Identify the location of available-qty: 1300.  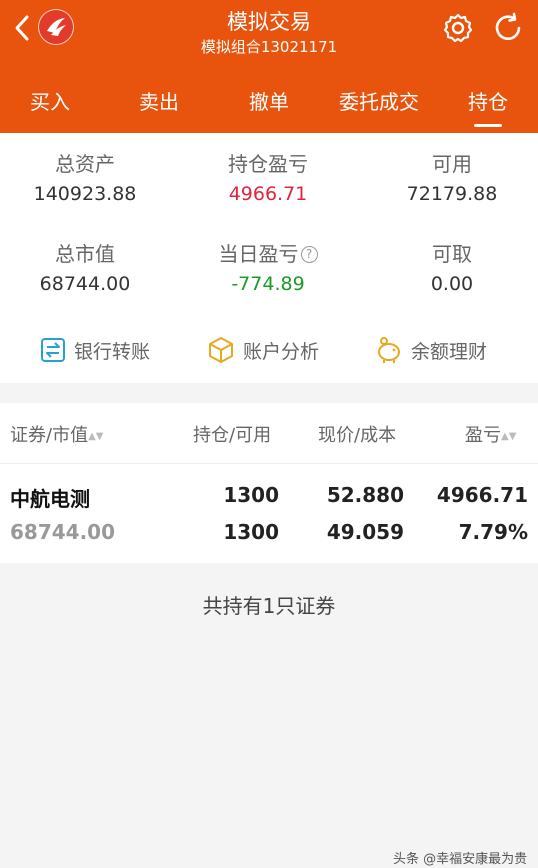
(251, 532).